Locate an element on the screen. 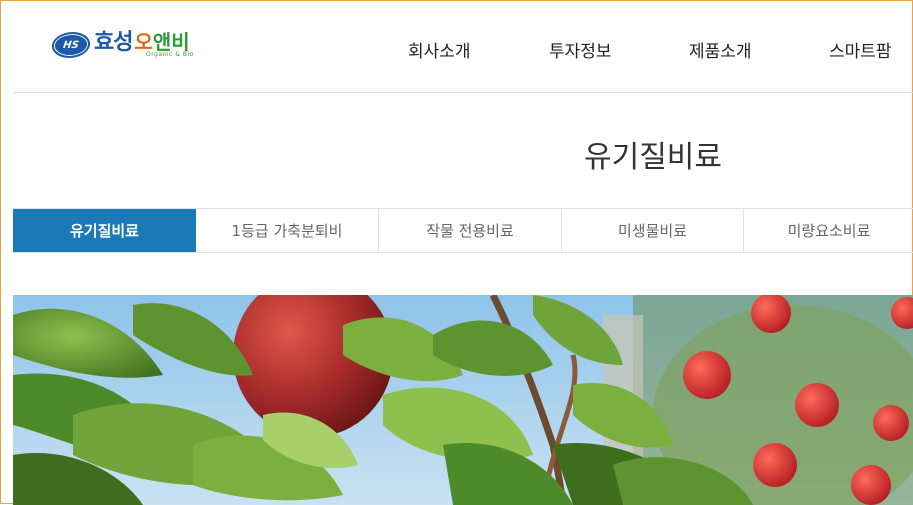  tab-micronutrient-fertilizer: 미량요소비료 is located at coordinates (828, 230).